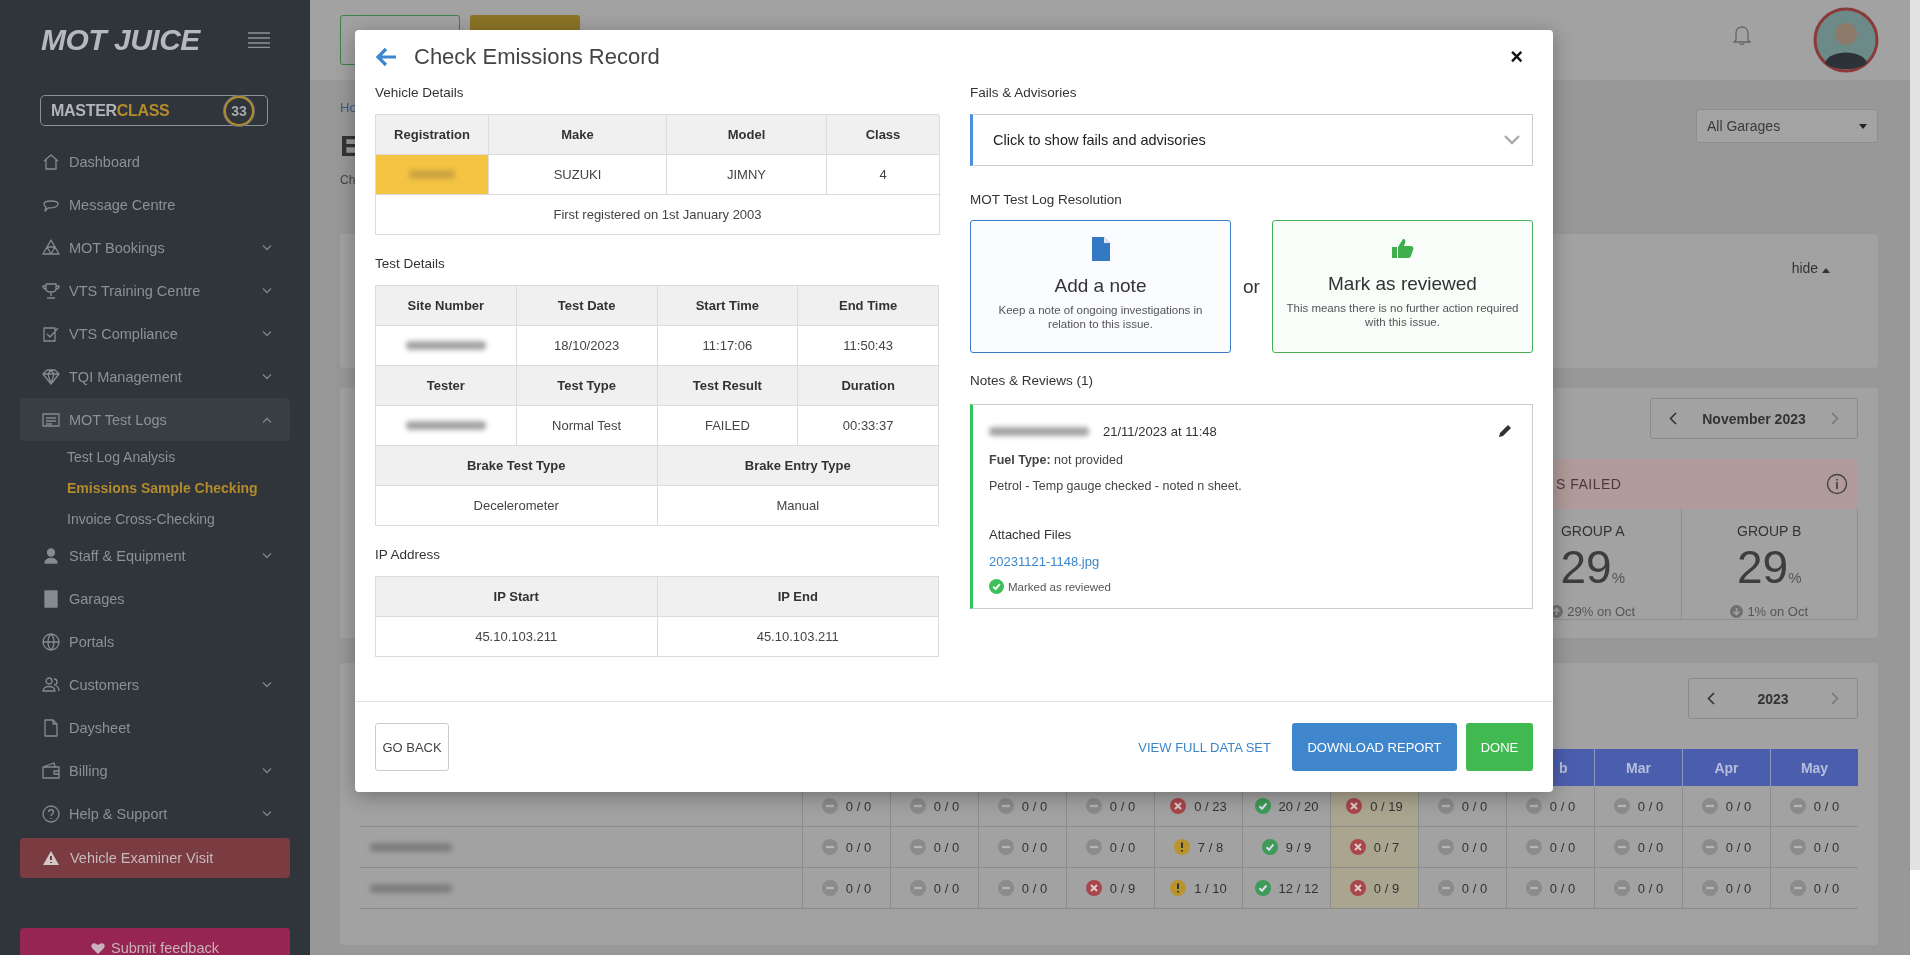 Image resolution: width=1920 pixels, height=955 pixels. I want to click on section-label: Test Details, so click(410, 264).